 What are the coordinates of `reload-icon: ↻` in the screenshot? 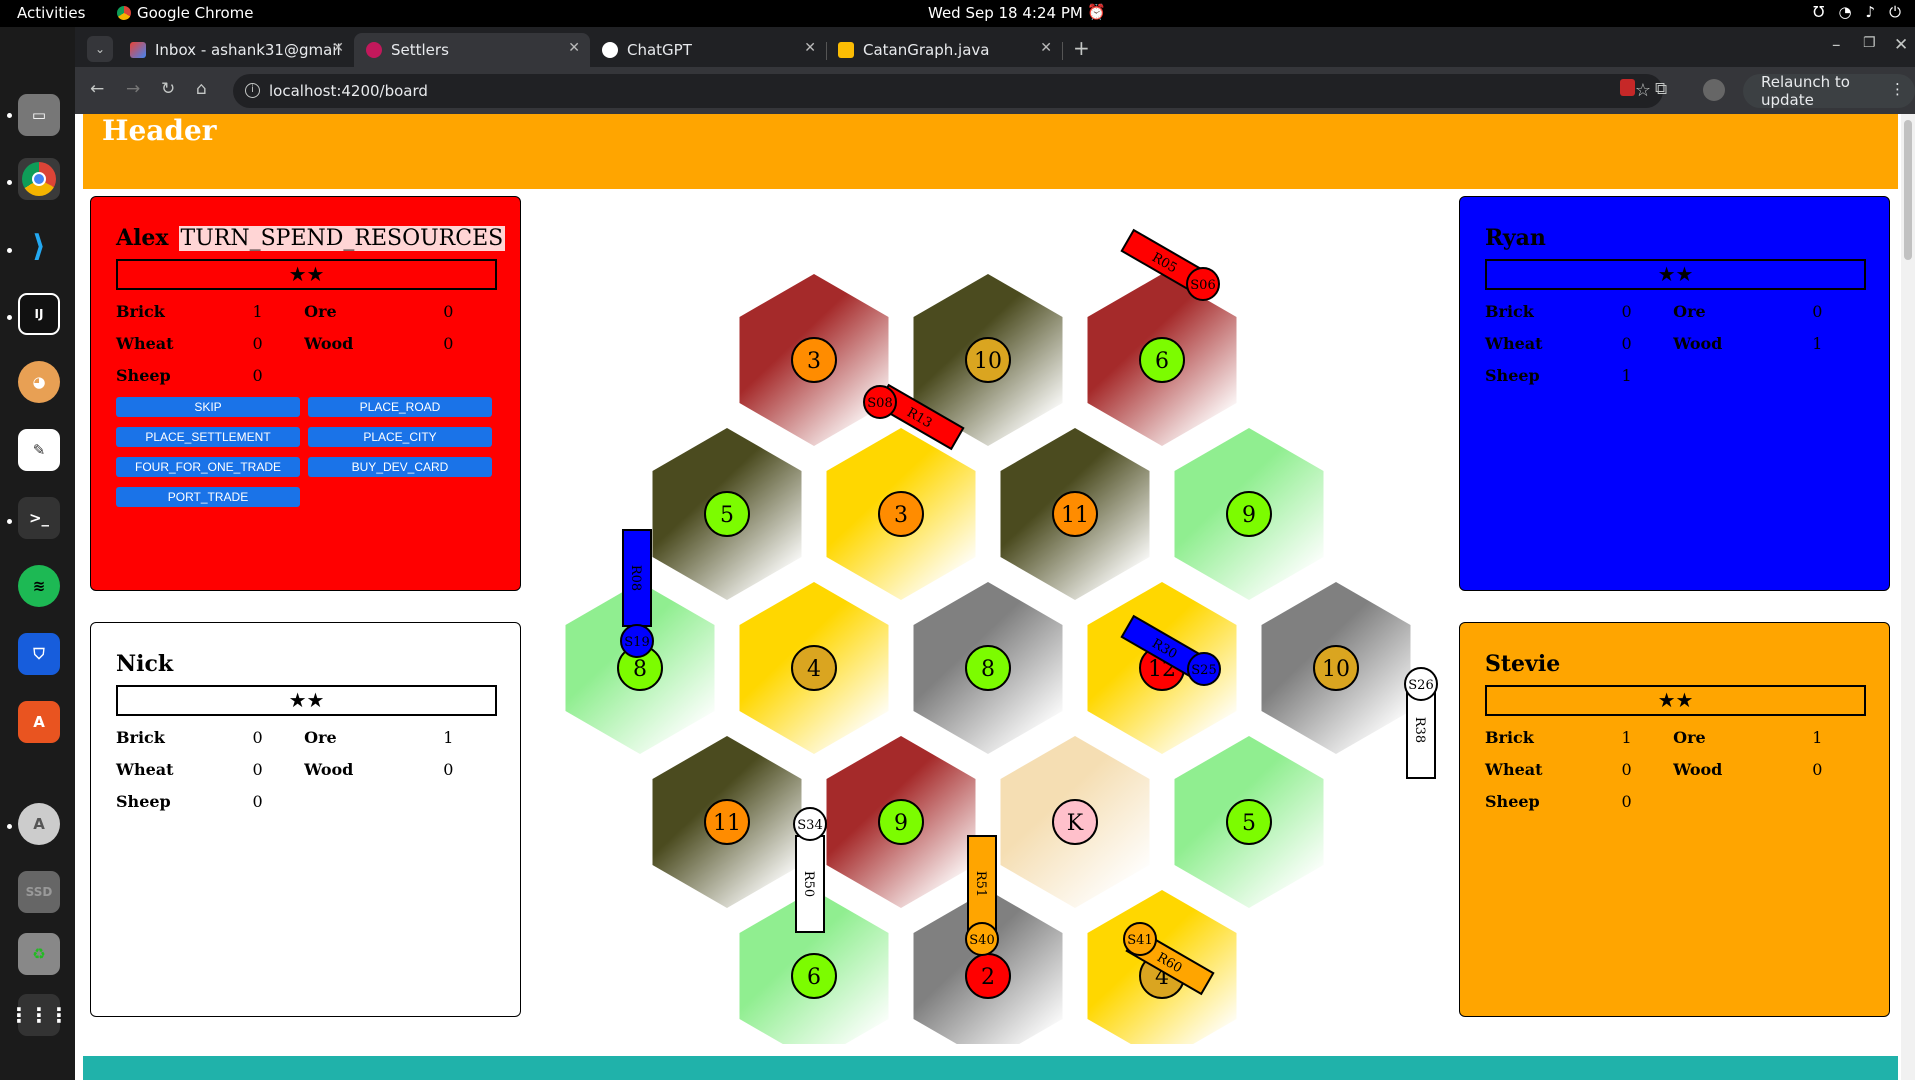 It's located at (168, 89).